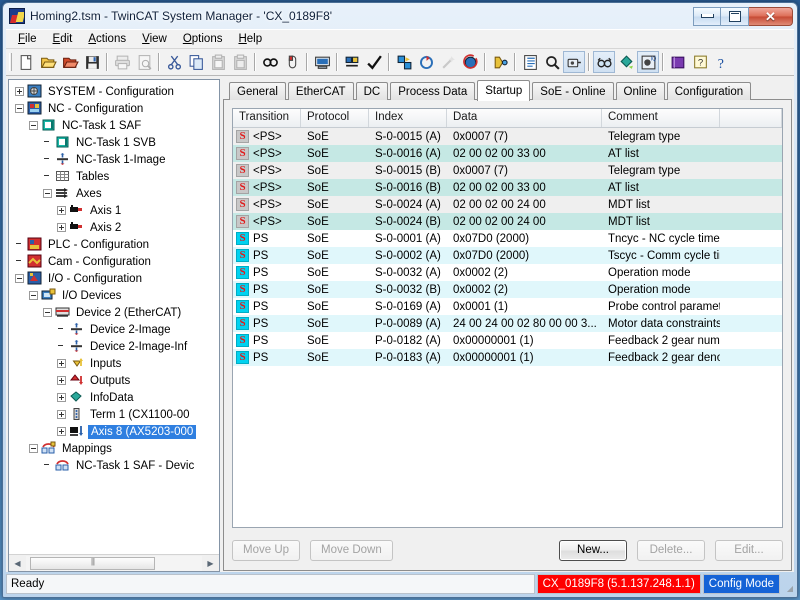 The width and height of the screenshot is (800, 600). I want to click on tree-item-axis-1: Axis 1, so click(115, 210).